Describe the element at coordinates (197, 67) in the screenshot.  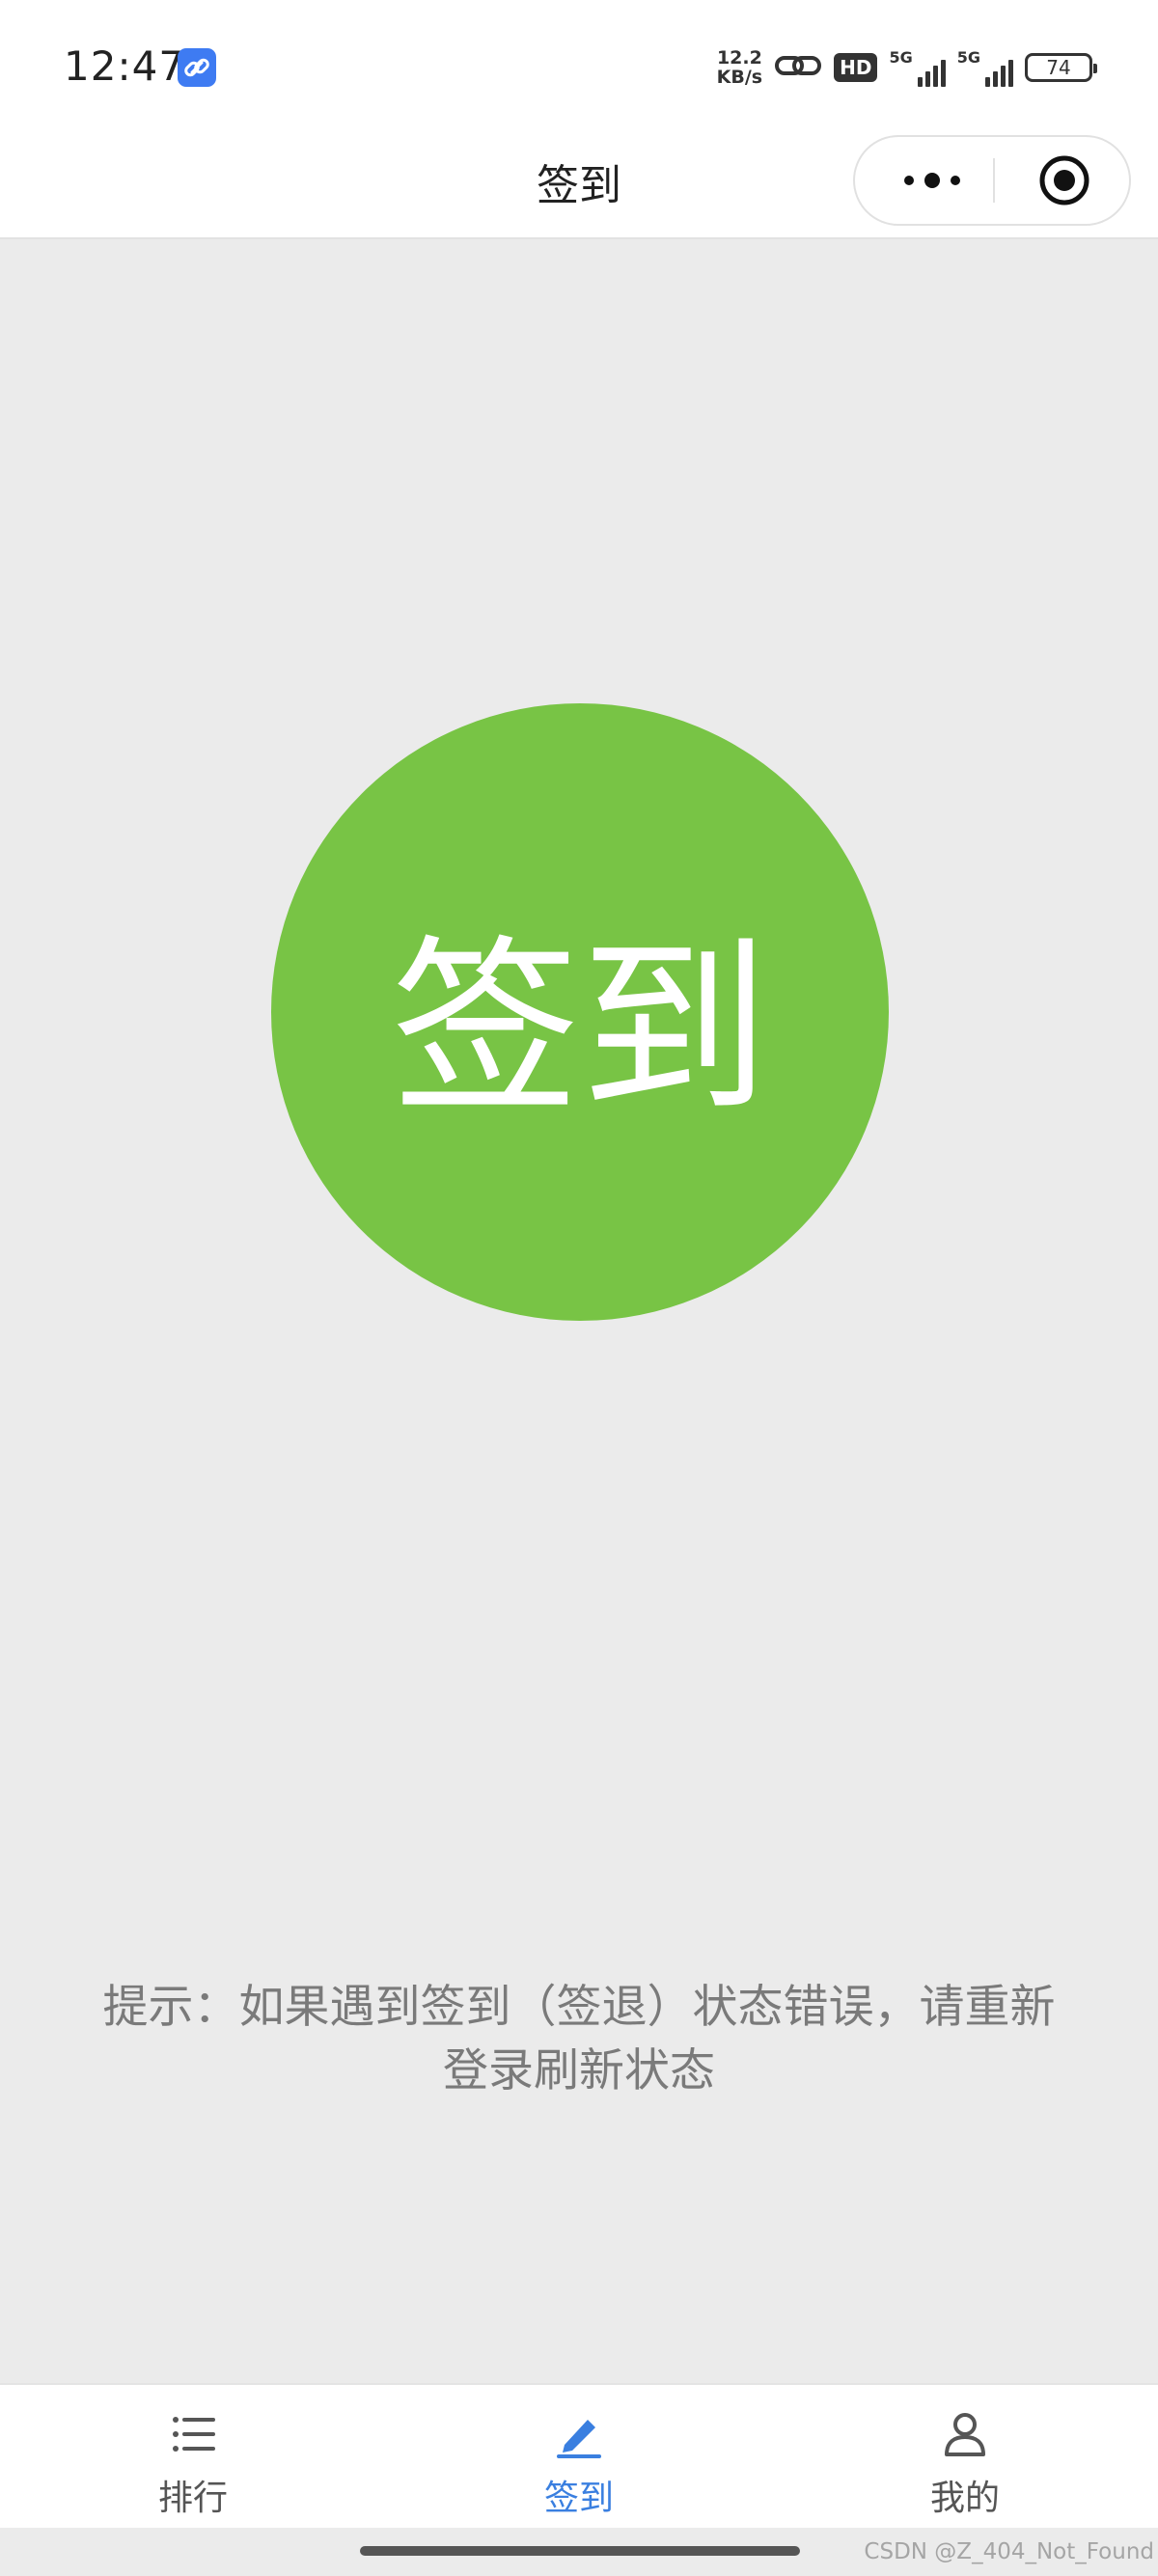
I see `link-app-icon` at that location.